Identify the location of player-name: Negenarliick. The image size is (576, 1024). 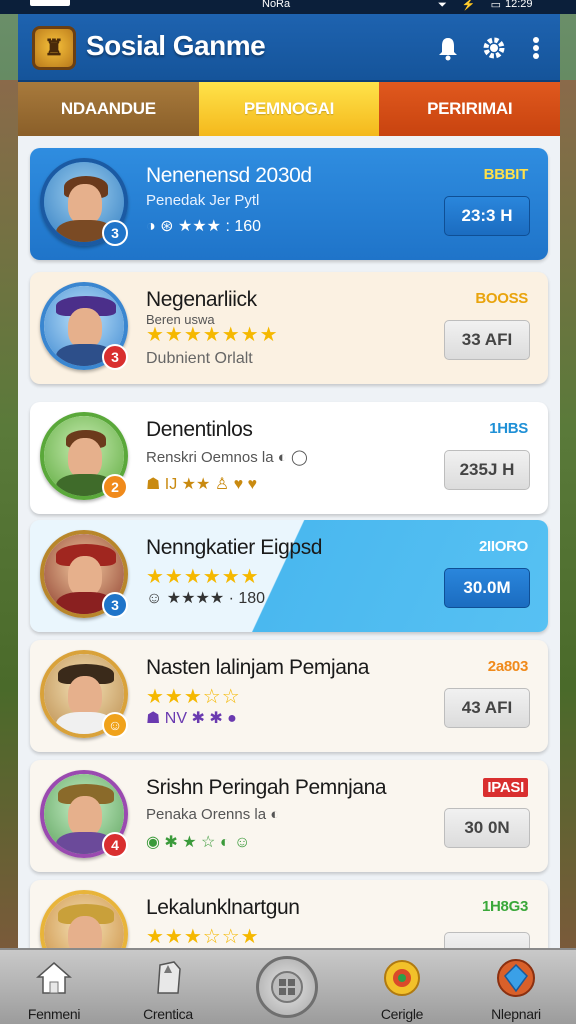
(201, 299).